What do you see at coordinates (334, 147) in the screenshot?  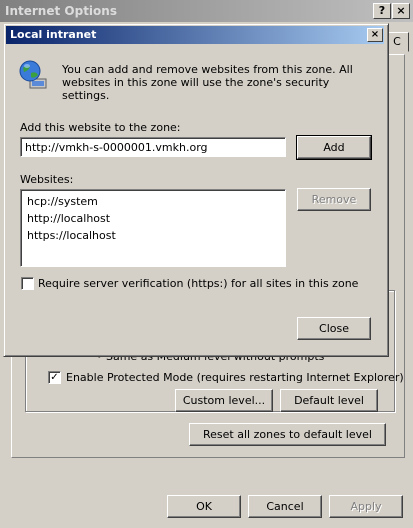 I see `add-button: Add` at bounding box center [334, 147].